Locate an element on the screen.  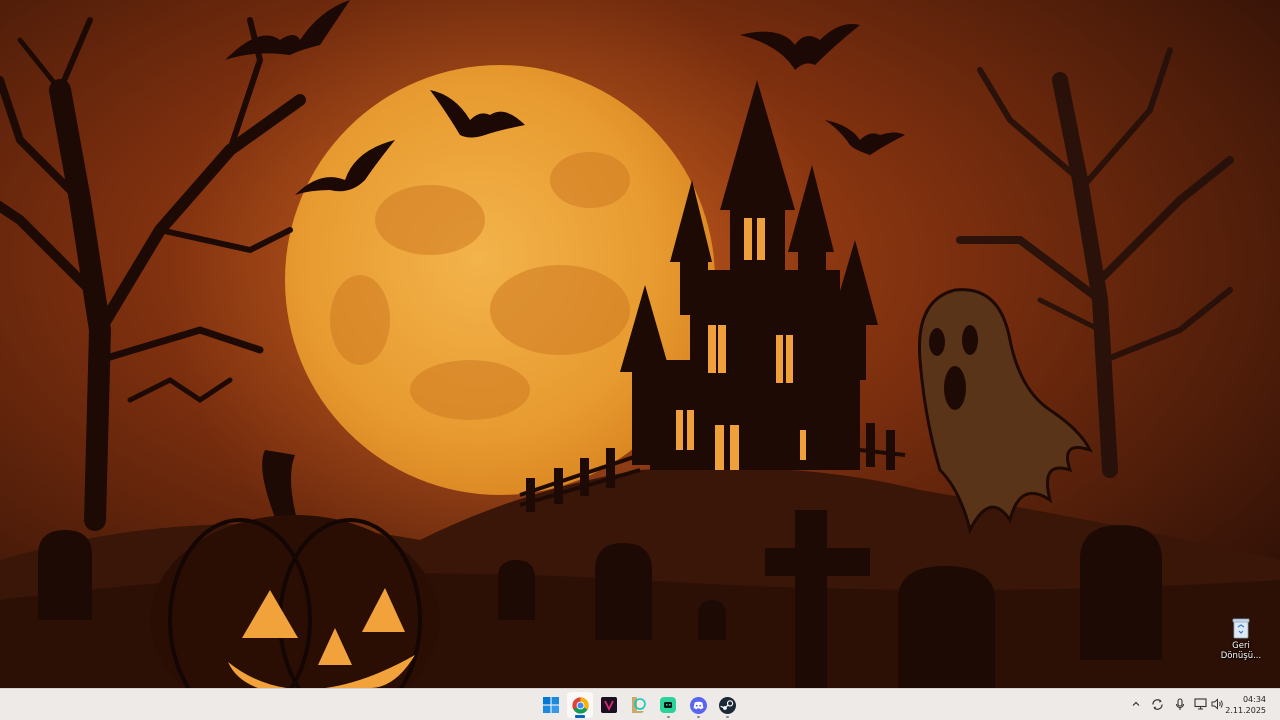
tray-microphone-button is located at coordinates (1180, 704).